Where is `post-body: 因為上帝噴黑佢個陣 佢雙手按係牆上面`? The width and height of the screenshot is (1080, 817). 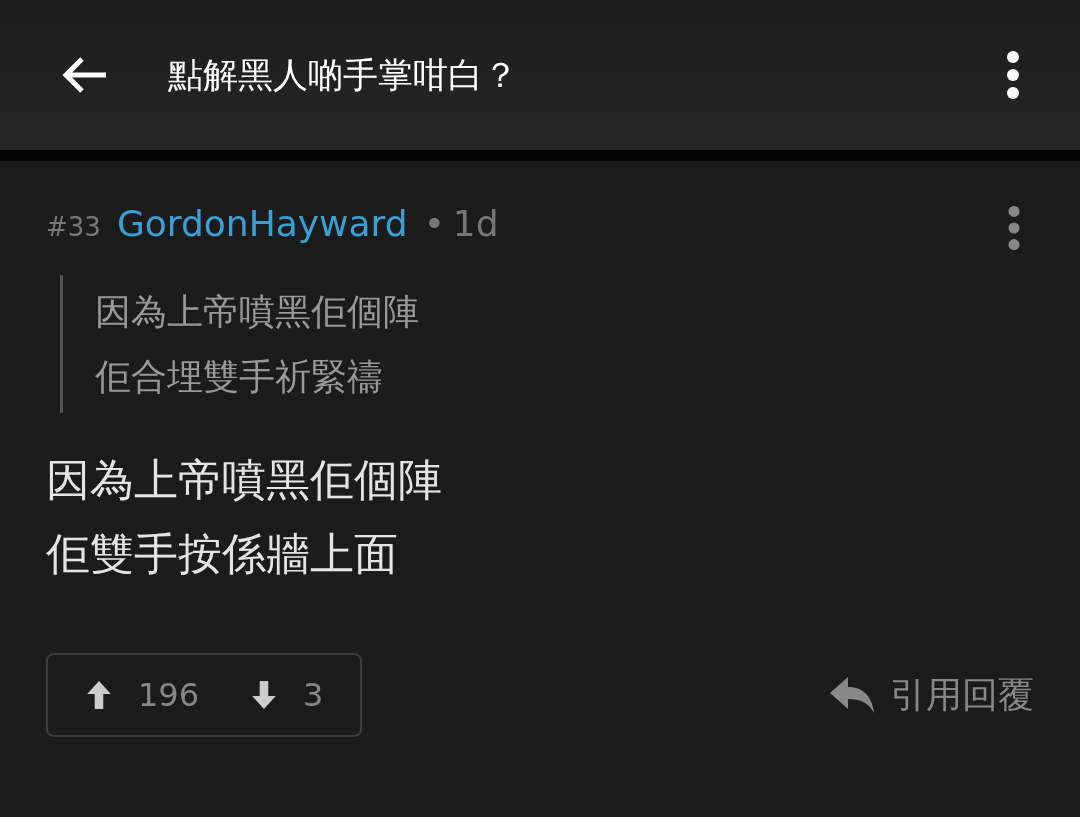
post-body: 因為上帝噴黑佢個陣 佢雙手按係牆上面 is located at coordinates (244, 517).